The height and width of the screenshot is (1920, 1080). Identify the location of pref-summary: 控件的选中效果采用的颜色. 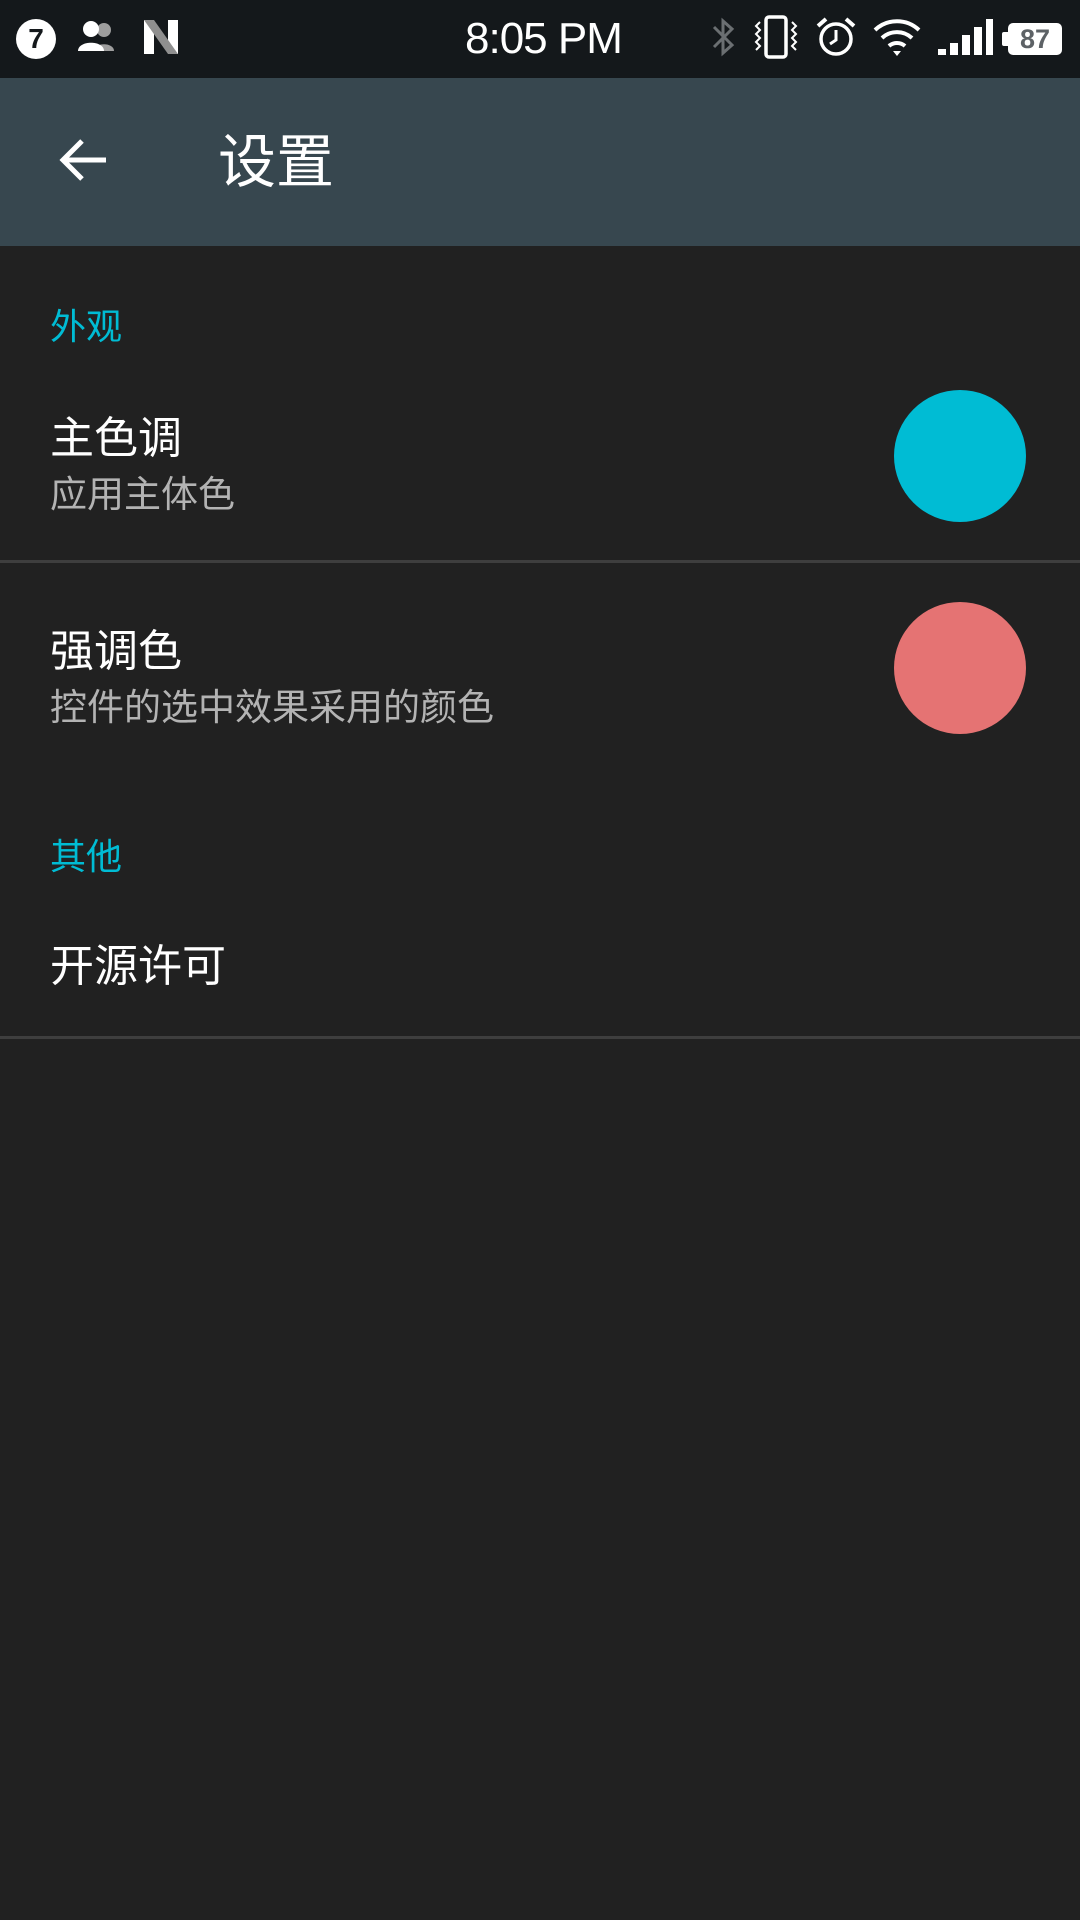
(272, 707).